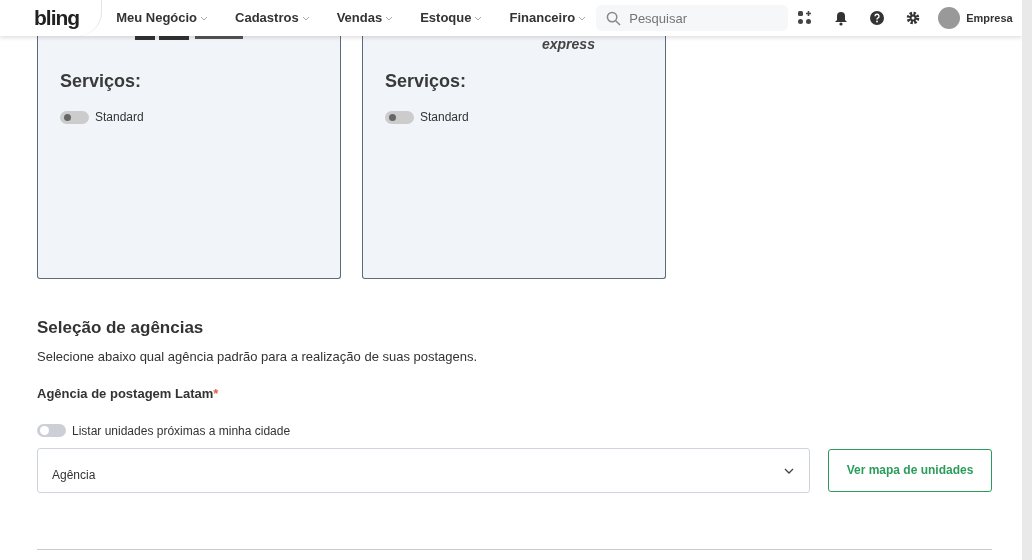 The width and height of the screenshot is (1032, 560). Describe the element at coordinates (841, 18) in the screenshot. I see `bell-icon` at that location.